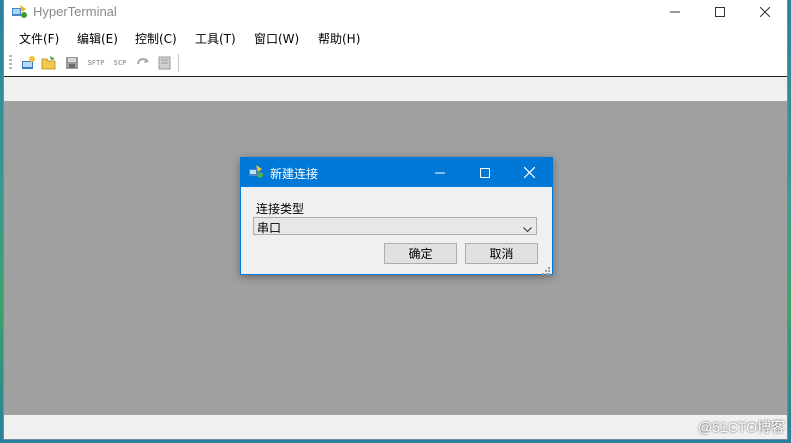 The height and width of the screenshot is (443, 791). I want to click on open-folder-icon, so click(48, 63).